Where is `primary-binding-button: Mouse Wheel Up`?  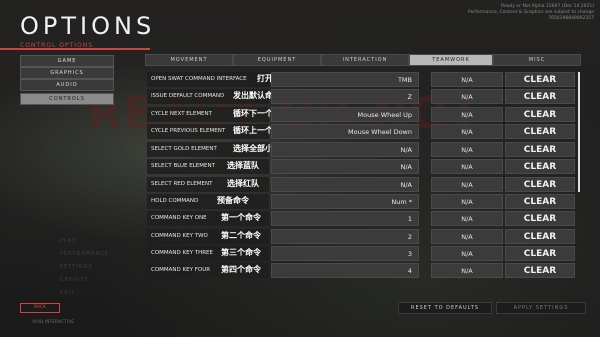
primary-binding-button: Mouse Wheel Up is located at coordinates (345, 114).